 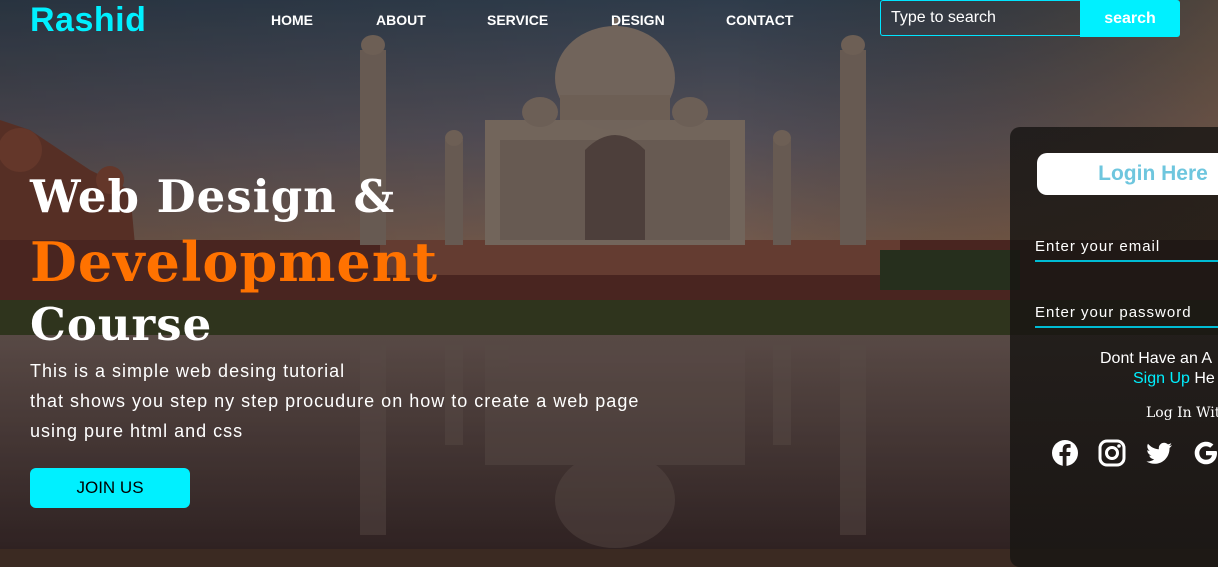 I want to click on google-icon, so click(x=1205, y=453).